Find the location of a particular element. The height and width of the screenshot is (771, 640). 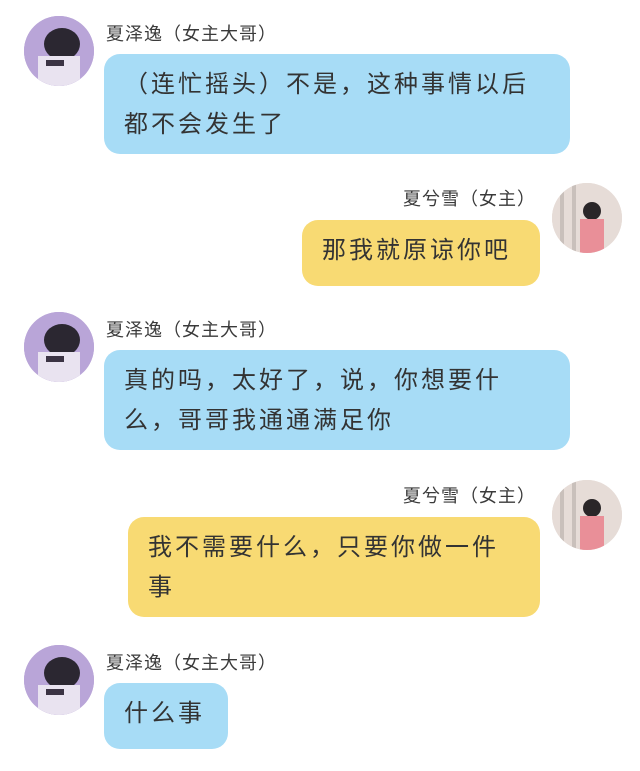

message-bubble: 什么事 is located at coordinates (166, 716).